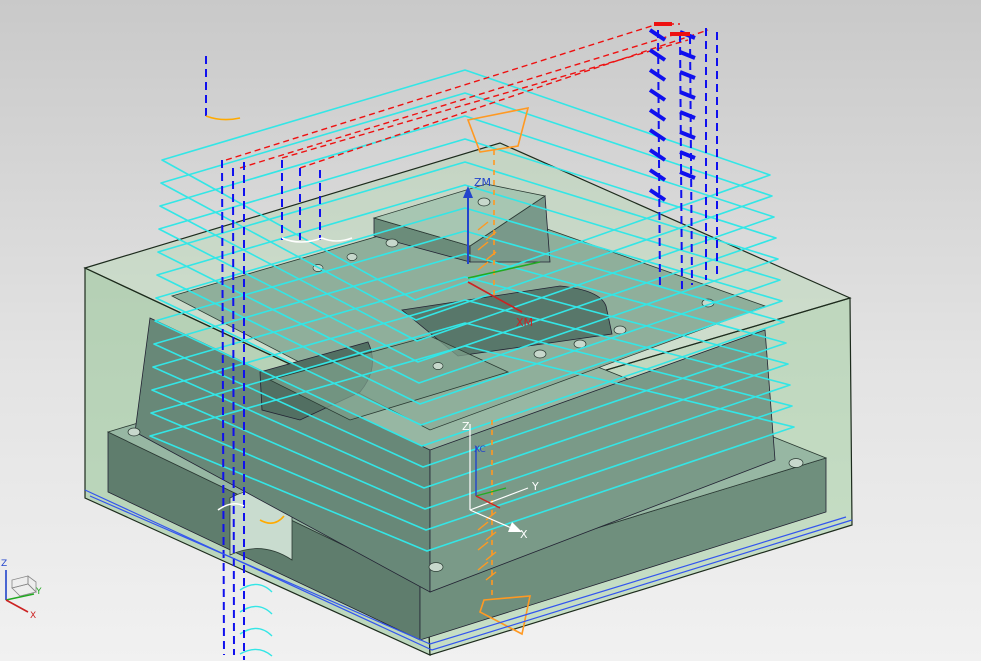 The width and height of the screenshot is (981, 661). What do you see at coordinates (21, 590) in the screenshot?
I see `view-triad: Z Y X` at bounding box center [21, 590].